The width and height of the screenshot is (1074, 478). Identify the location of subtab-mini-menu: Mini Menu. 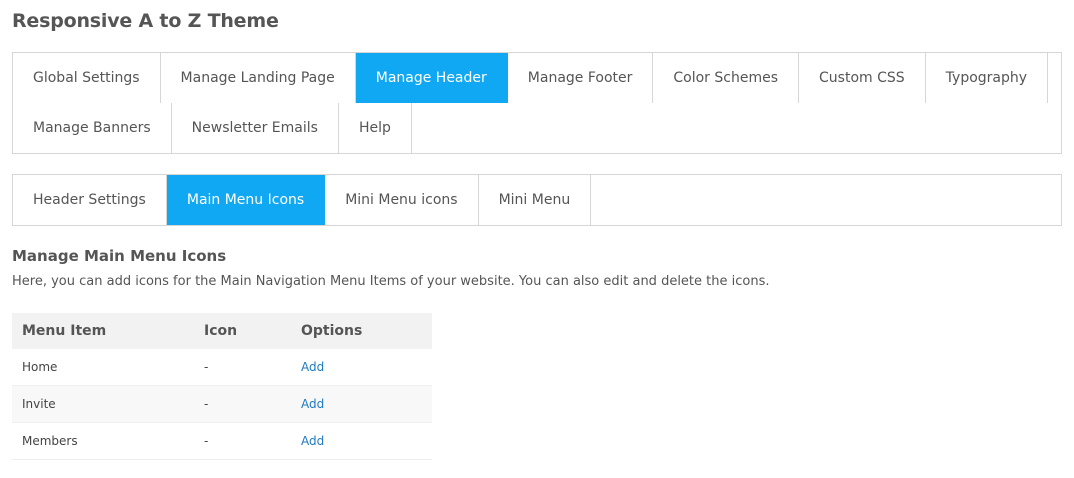
(535, 200).